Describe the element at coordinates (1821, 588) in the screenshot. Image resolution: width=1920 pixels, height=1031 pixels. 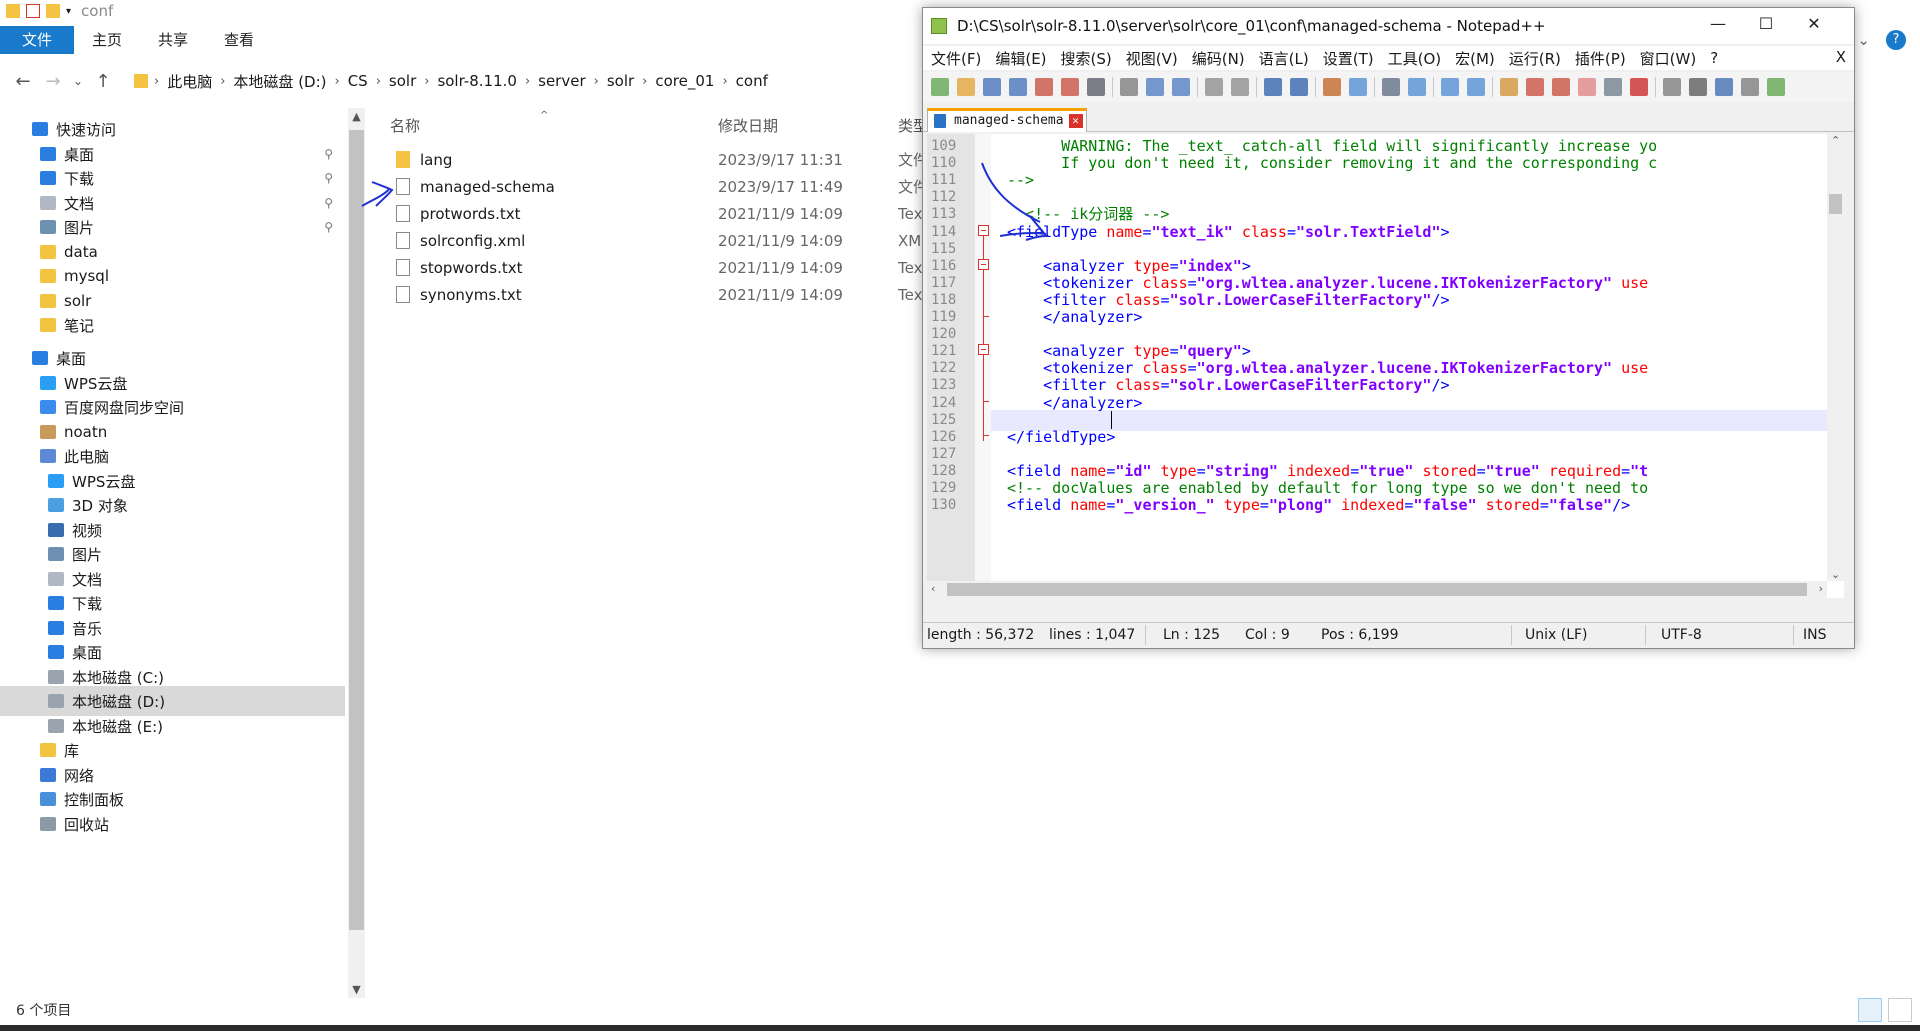
I see `scroll-right-icon: ›` at that location.